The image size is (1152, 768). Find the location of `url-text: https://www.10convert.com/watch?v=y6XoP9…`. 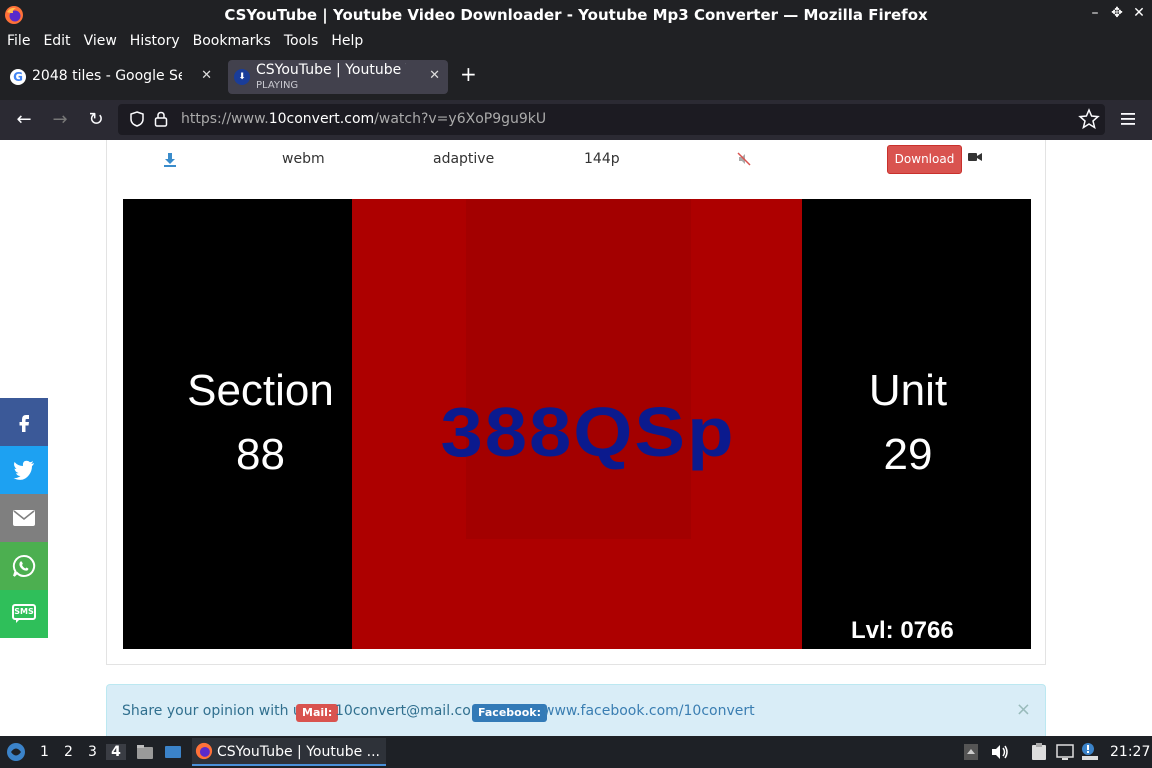

url-text: https://www.10convert.com/watch?v=y6XoP9… is located at coordinates (363, 119).